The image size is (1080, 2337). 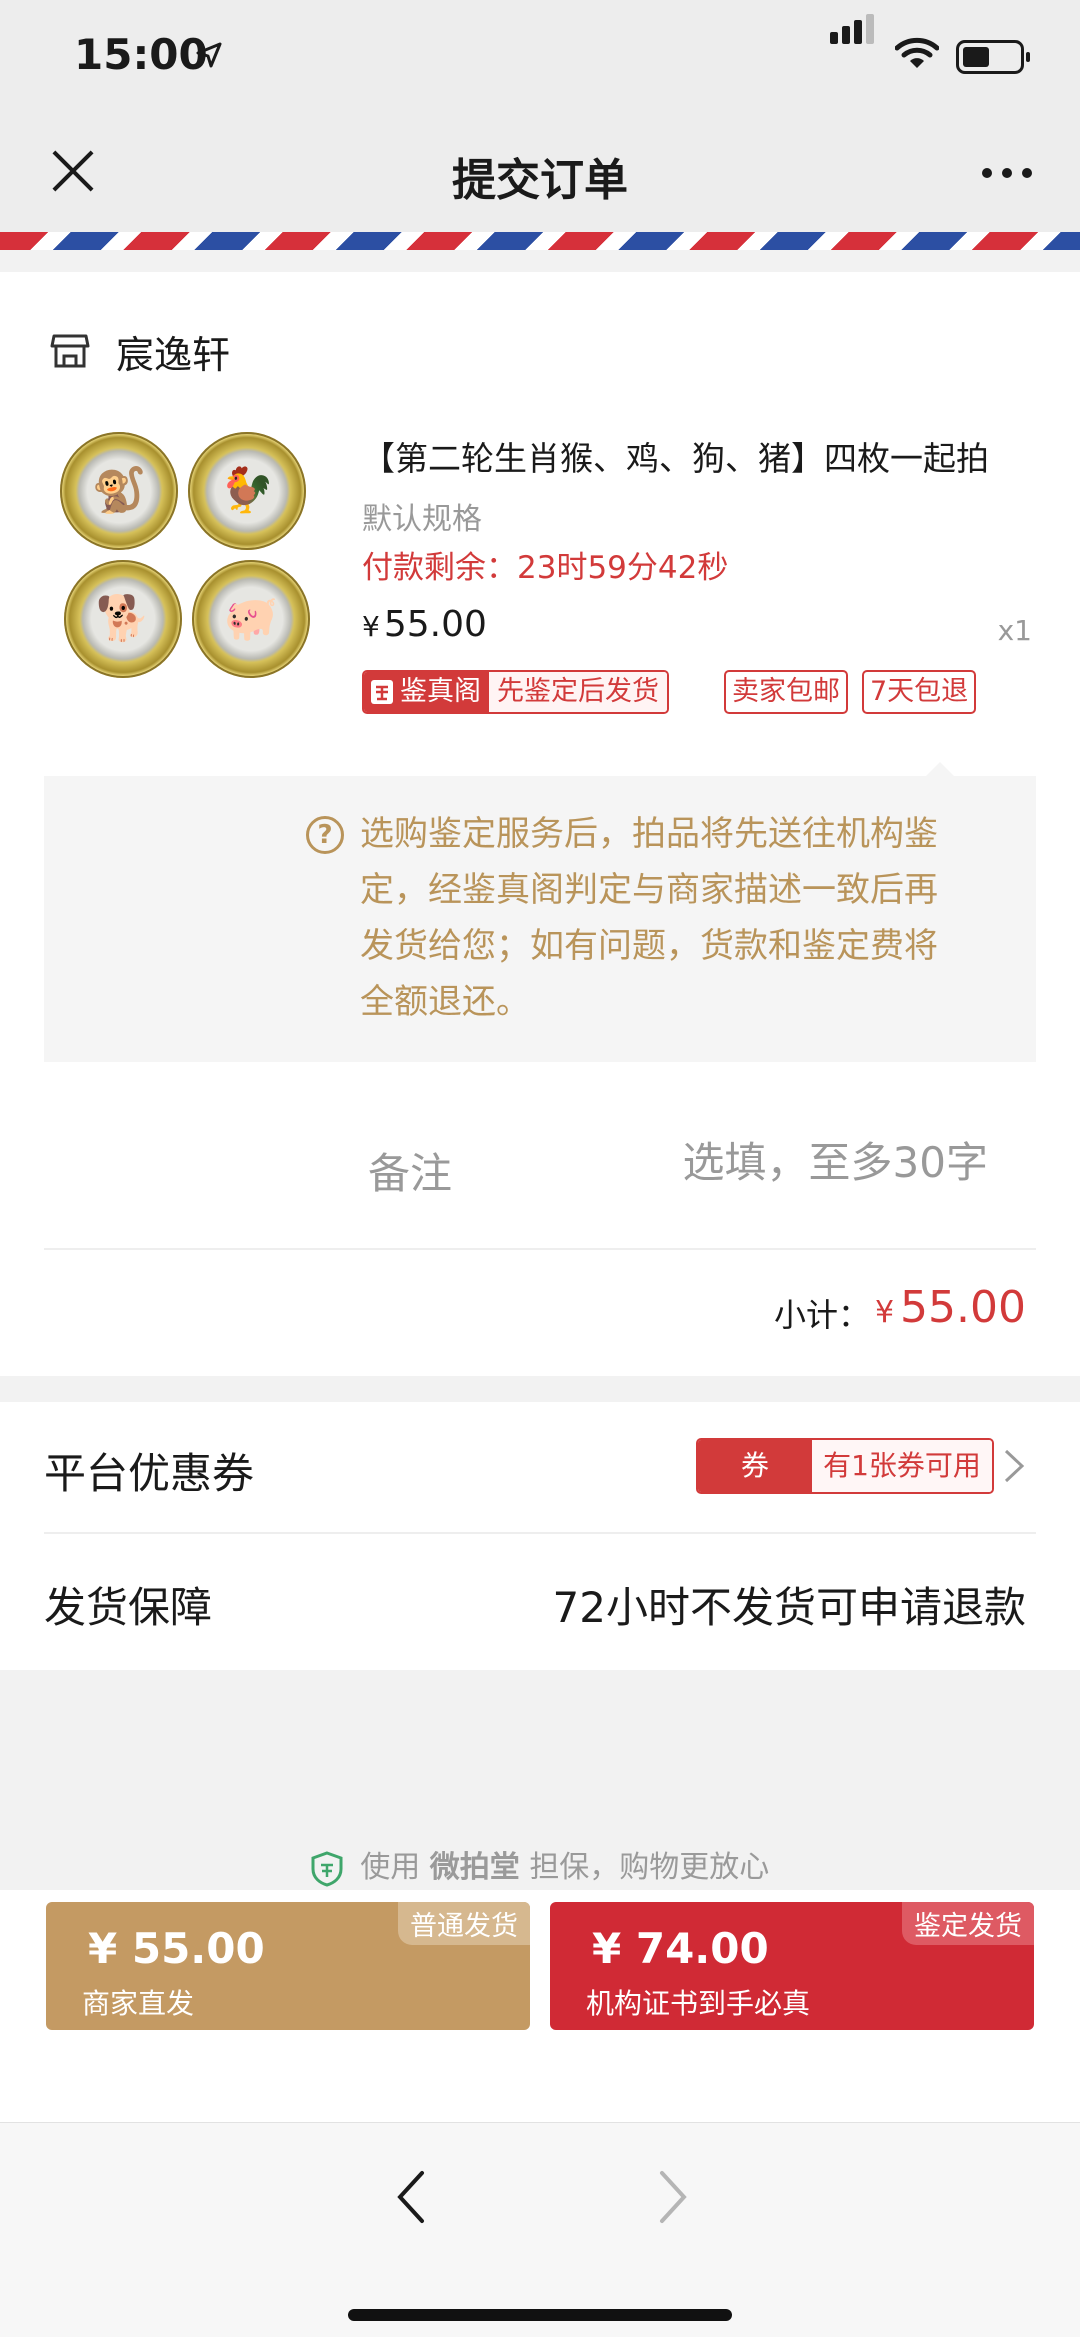 I want to click on tag-free-shipping: 卖家包邮, so click(x=786, y=692).